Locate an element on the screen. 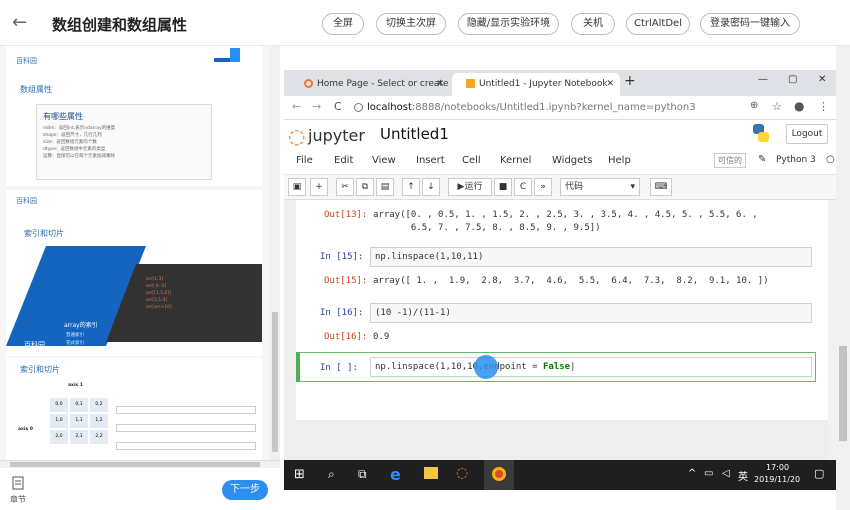 The height and width of the screenshot is (510, 850). clock-date: 2019/11/20 is located at coordinates (777, 479).